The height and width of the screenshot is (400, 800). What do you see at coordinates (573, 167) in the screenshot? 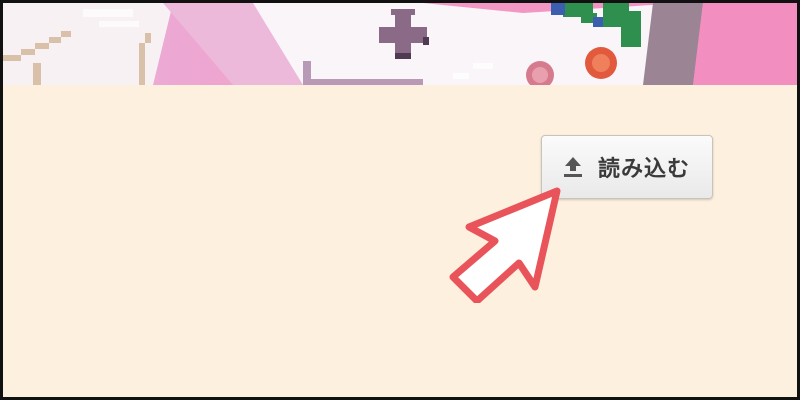
I see `upload-icon` at bounding box center [573, 167].